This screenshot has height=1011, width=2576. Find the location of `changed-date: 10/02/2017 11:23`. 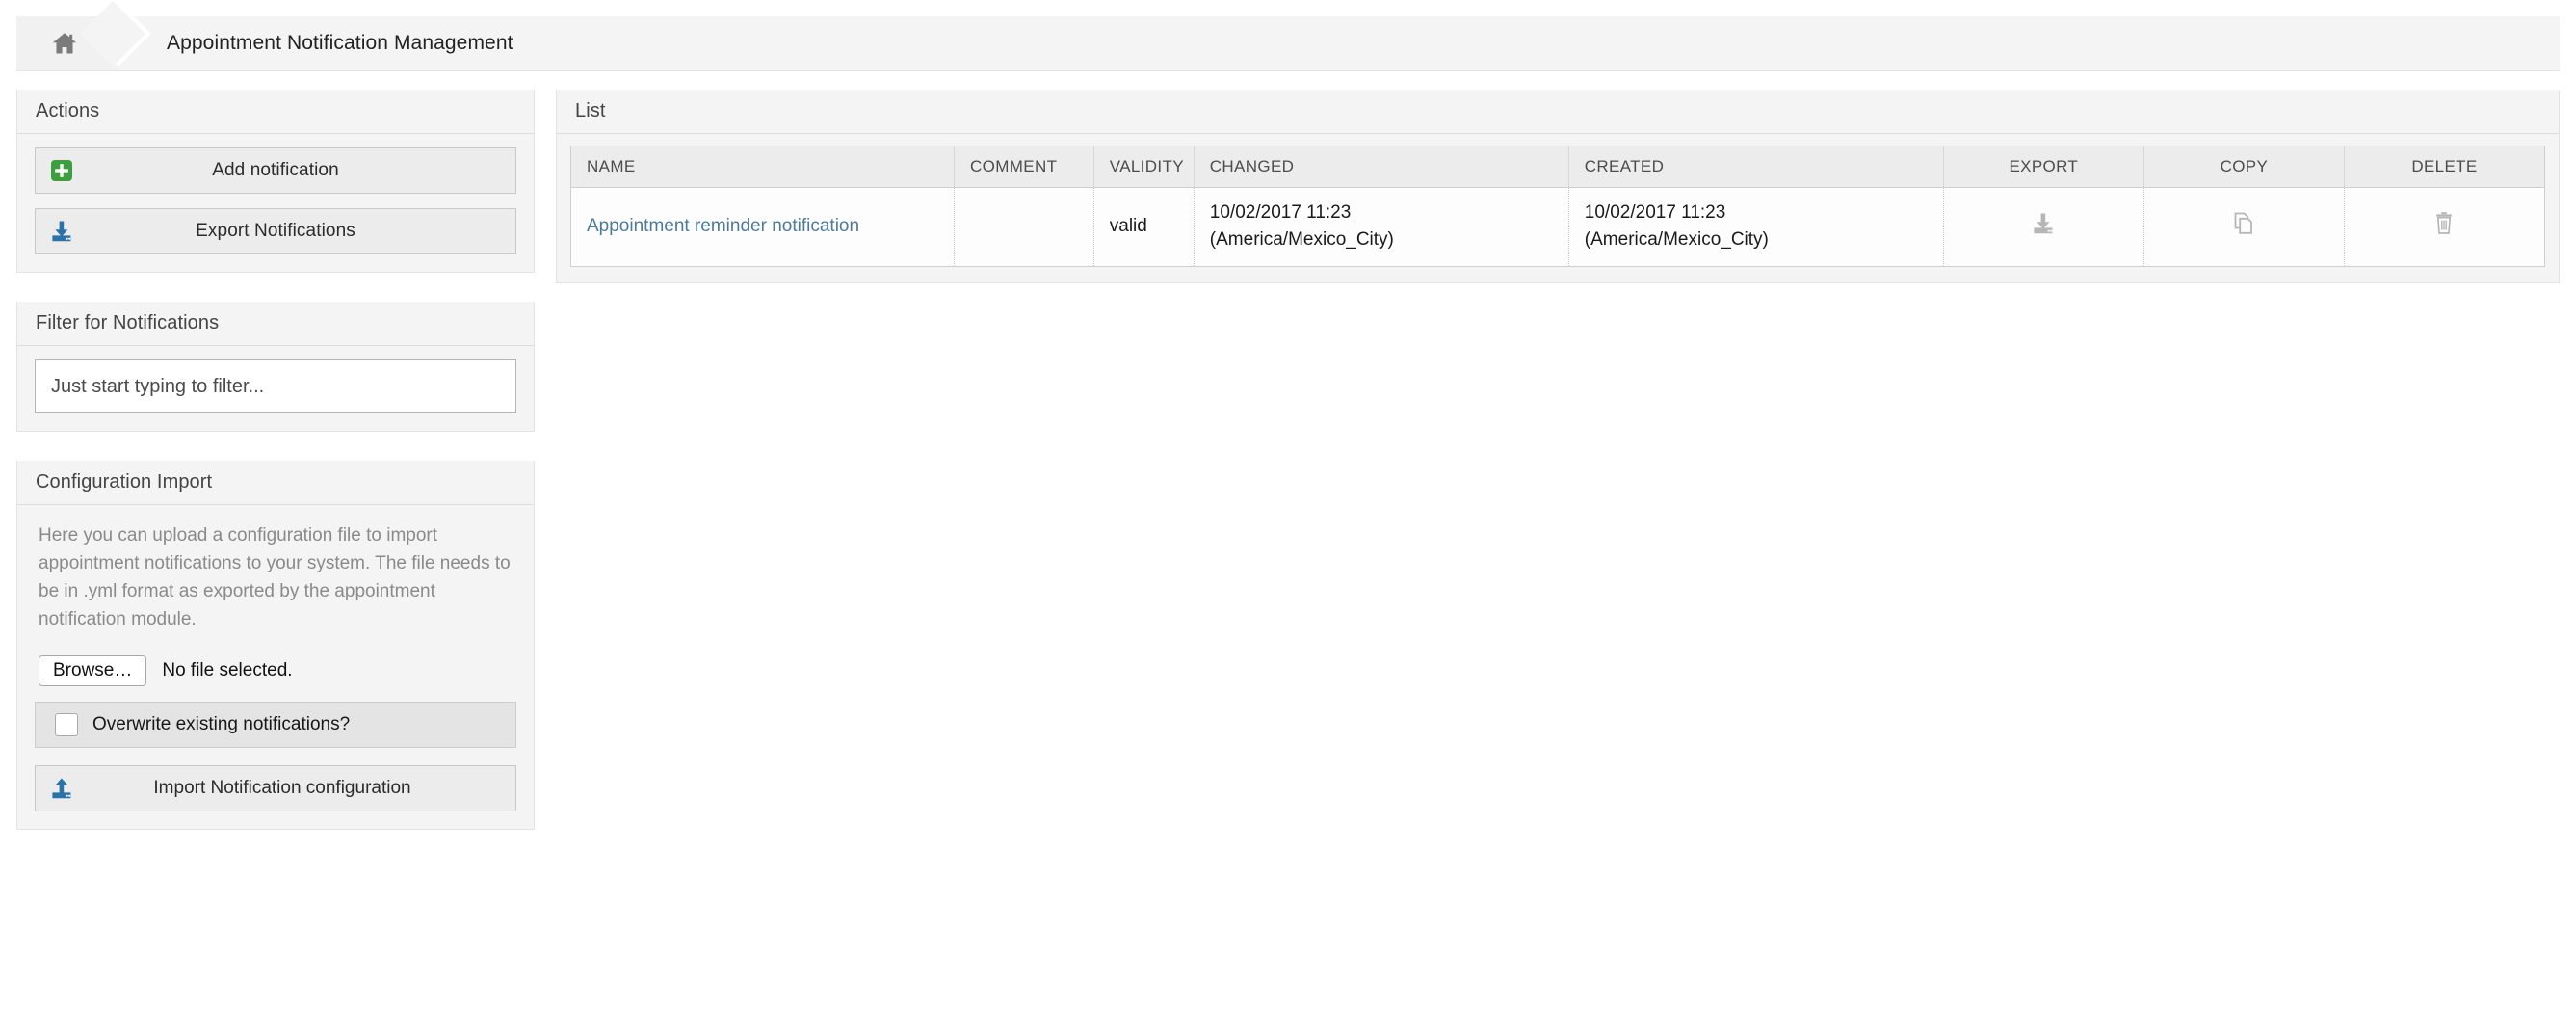

changed-date: 10/02/2017 11:23 is located at coordinates (1280, 212).